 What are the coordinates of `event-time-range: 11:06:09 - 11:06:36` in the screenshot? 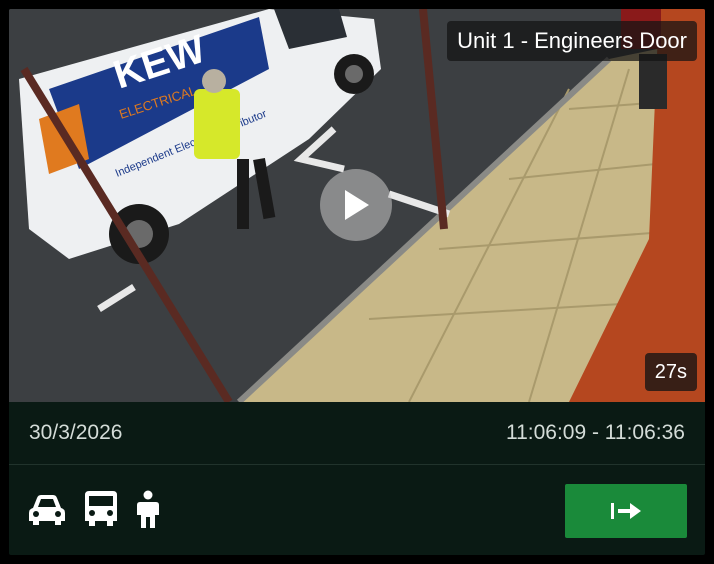 It's located at (595, 432).